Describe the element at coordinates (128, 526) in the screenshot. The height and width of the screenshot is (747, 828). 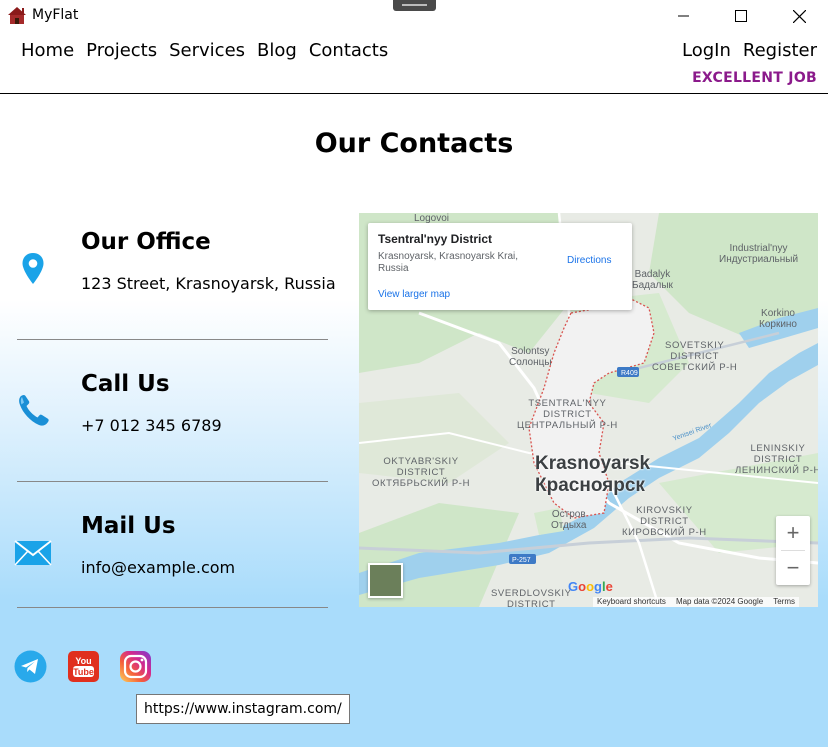
I see `mail-title: Mail Us` at that location.